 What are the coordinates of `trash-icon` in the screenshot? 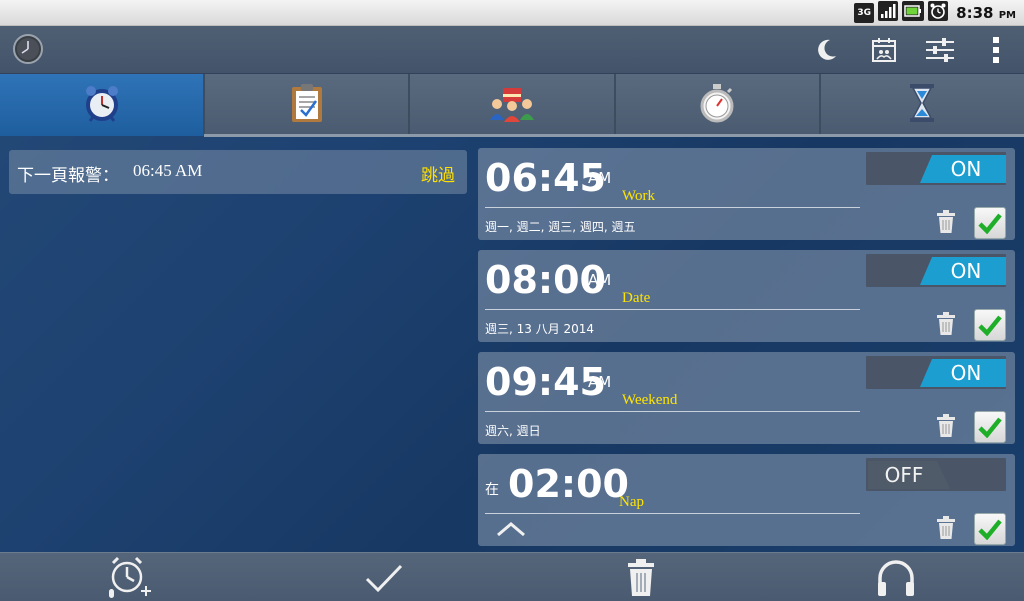 It's located at (641, 577).